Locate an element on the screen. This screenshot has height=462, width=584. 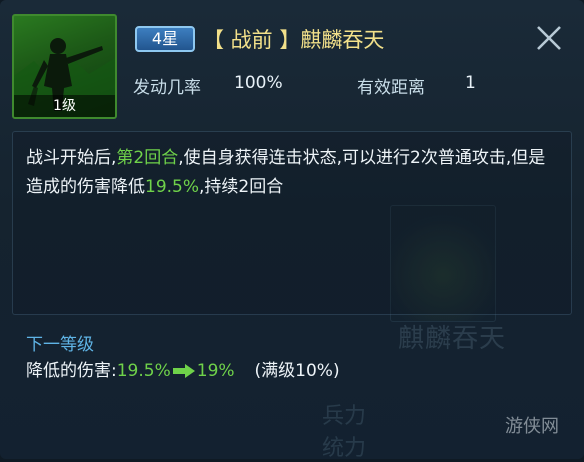
trigger-rate-label: 发动几率 is located at coordinates (167, 88).